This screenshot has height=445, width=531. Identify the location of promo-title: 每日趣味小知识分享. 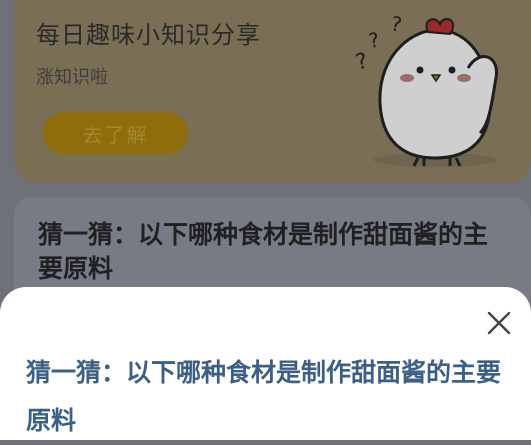
(148, 35).